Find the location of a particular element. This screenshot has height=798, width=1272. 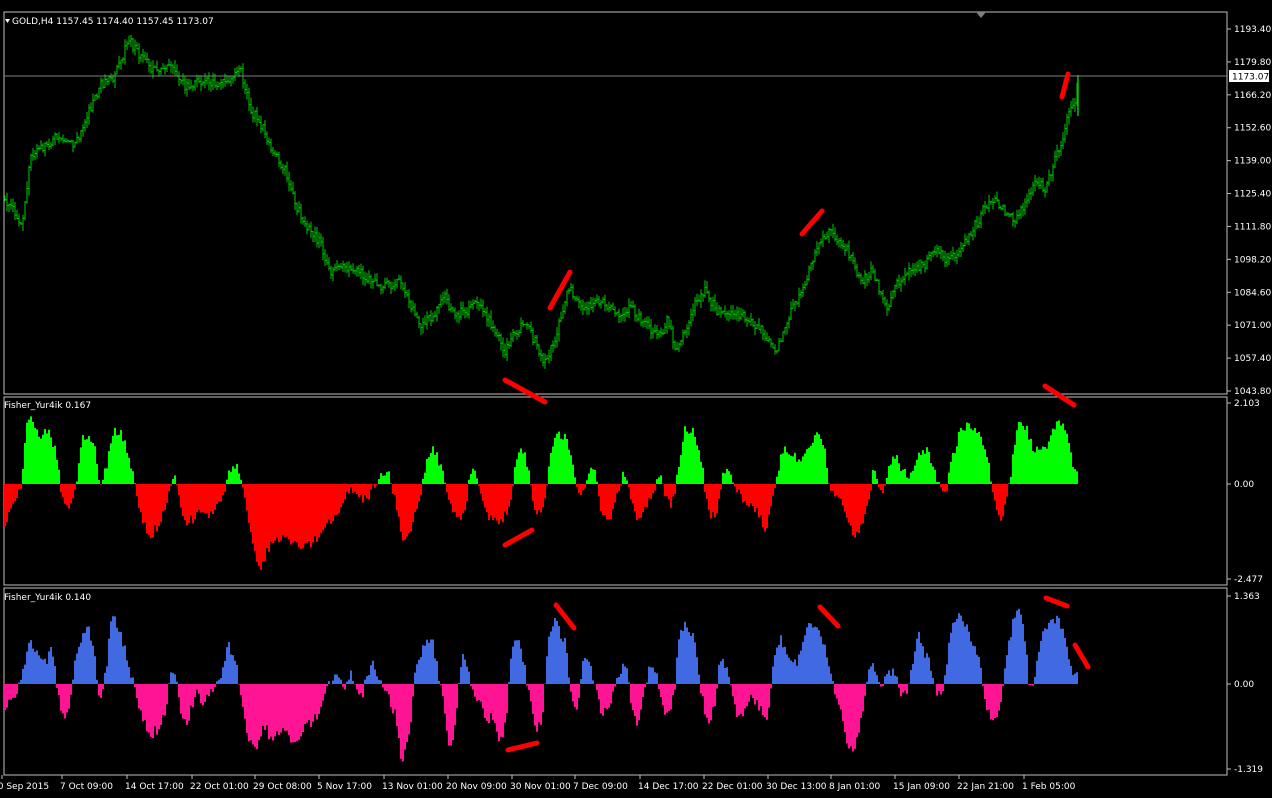

time-tick-label: 1 Feb 05:00 is located at coordinates (1049, 787).